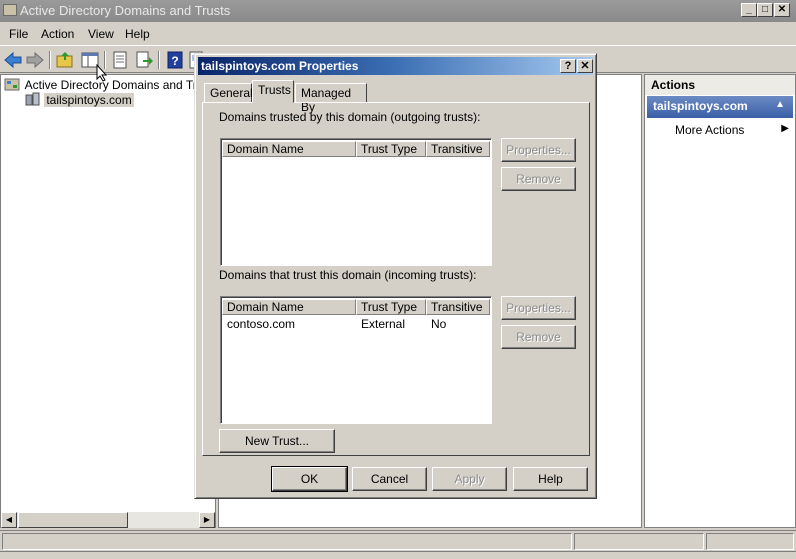  I want to click on mouse-cursor-icon, so click(102, 73).